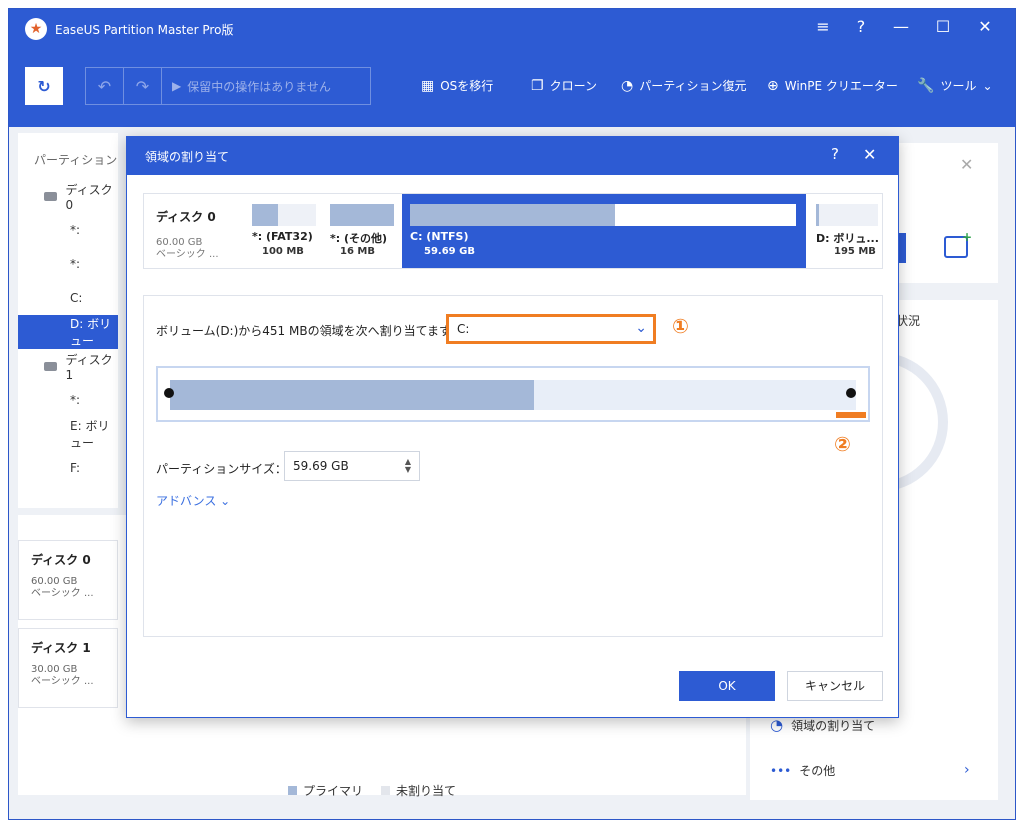 The height and width of the screenshot is (826, 1024). What do you see at coordinates (817, 771) in the screenshot?
I see `more-label: その他` at bounding box center [817, 771].